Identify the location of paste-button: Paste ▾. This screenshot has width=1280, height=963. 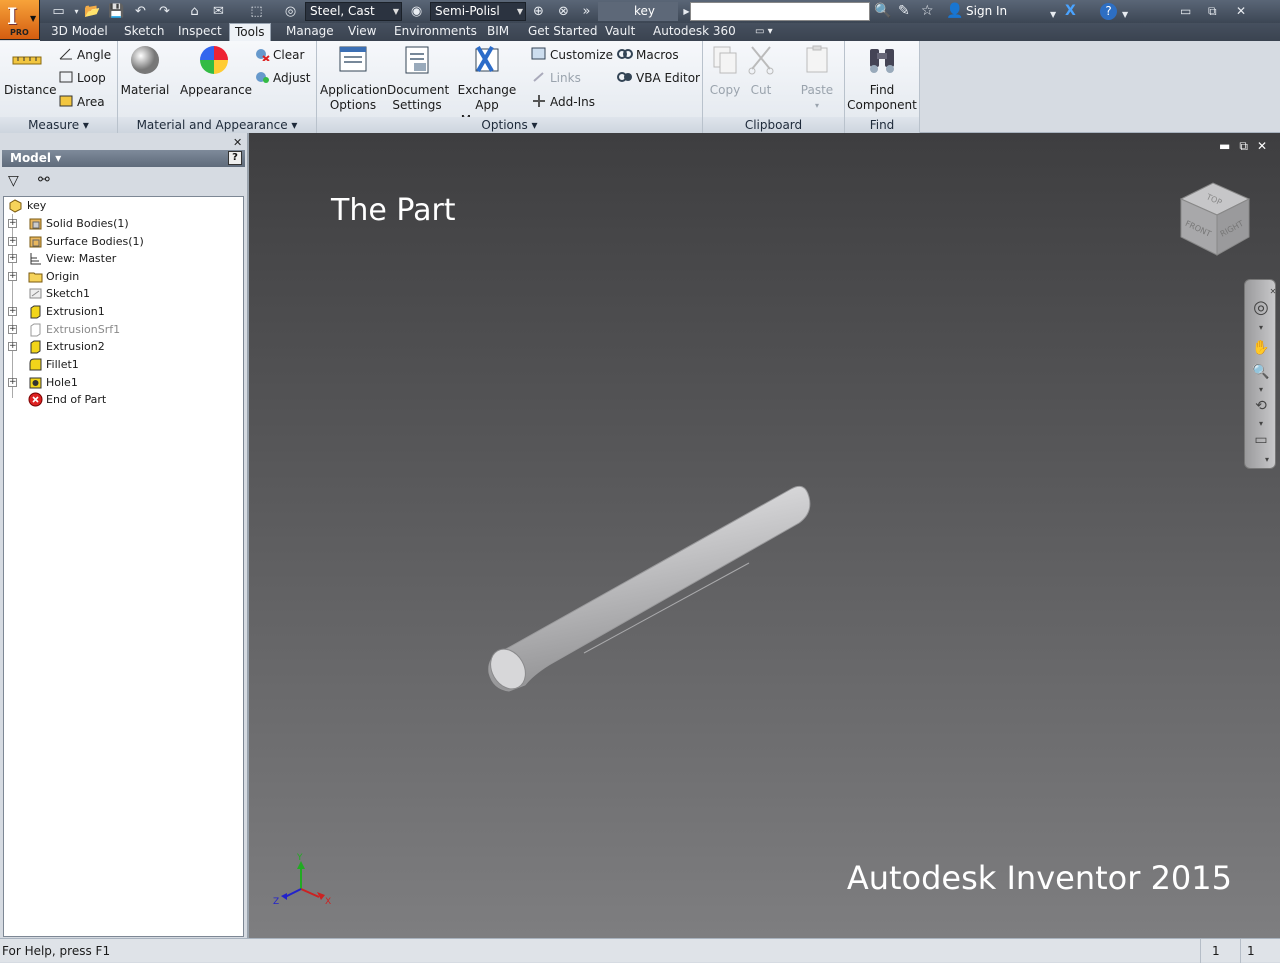
(817, 78).